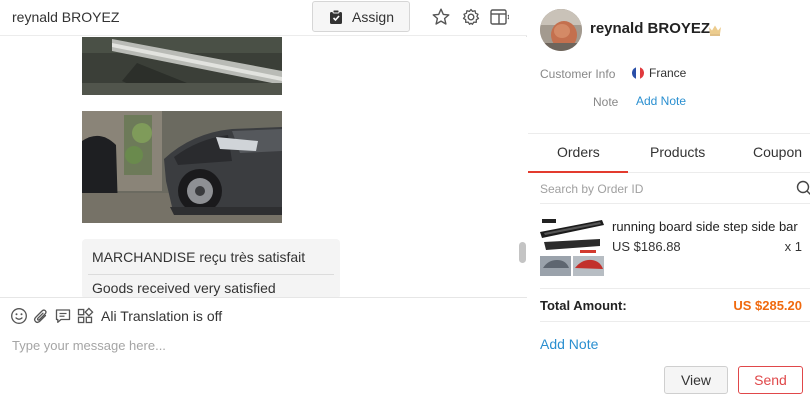 The height and width of the screenshot is (406, 810). I want to click on side-panel-icon, so click(500, 17).